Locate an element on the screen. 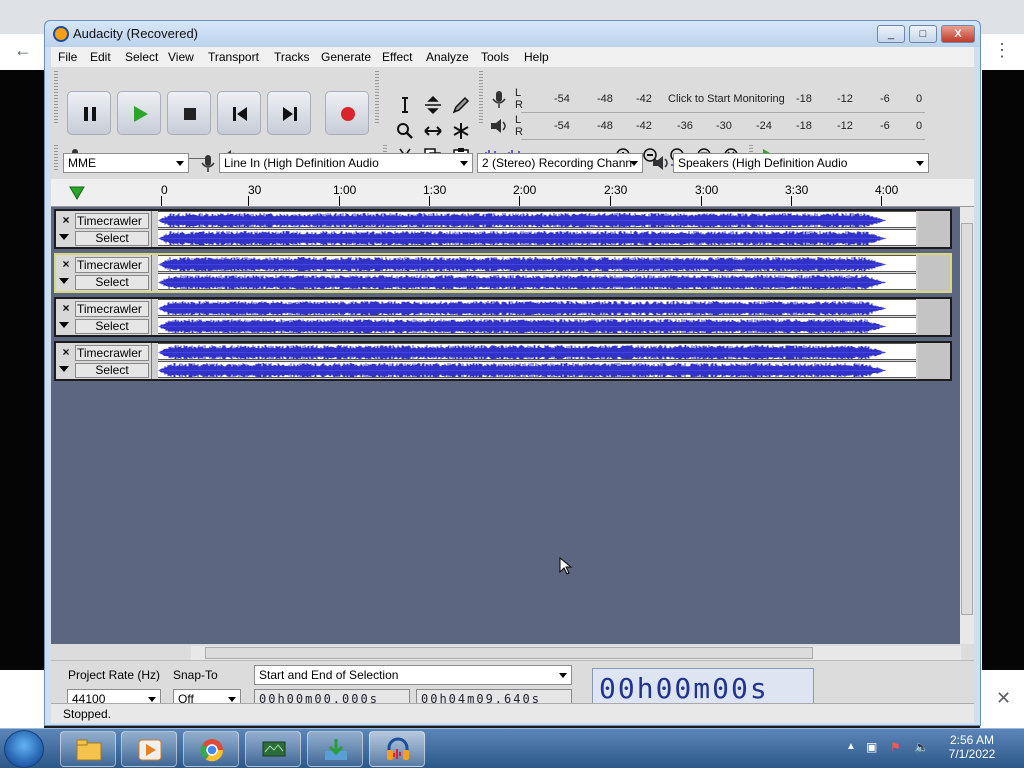 The height and width of the screenshot is (768, 1024). selection-tool is located at coordinates (405, 105).